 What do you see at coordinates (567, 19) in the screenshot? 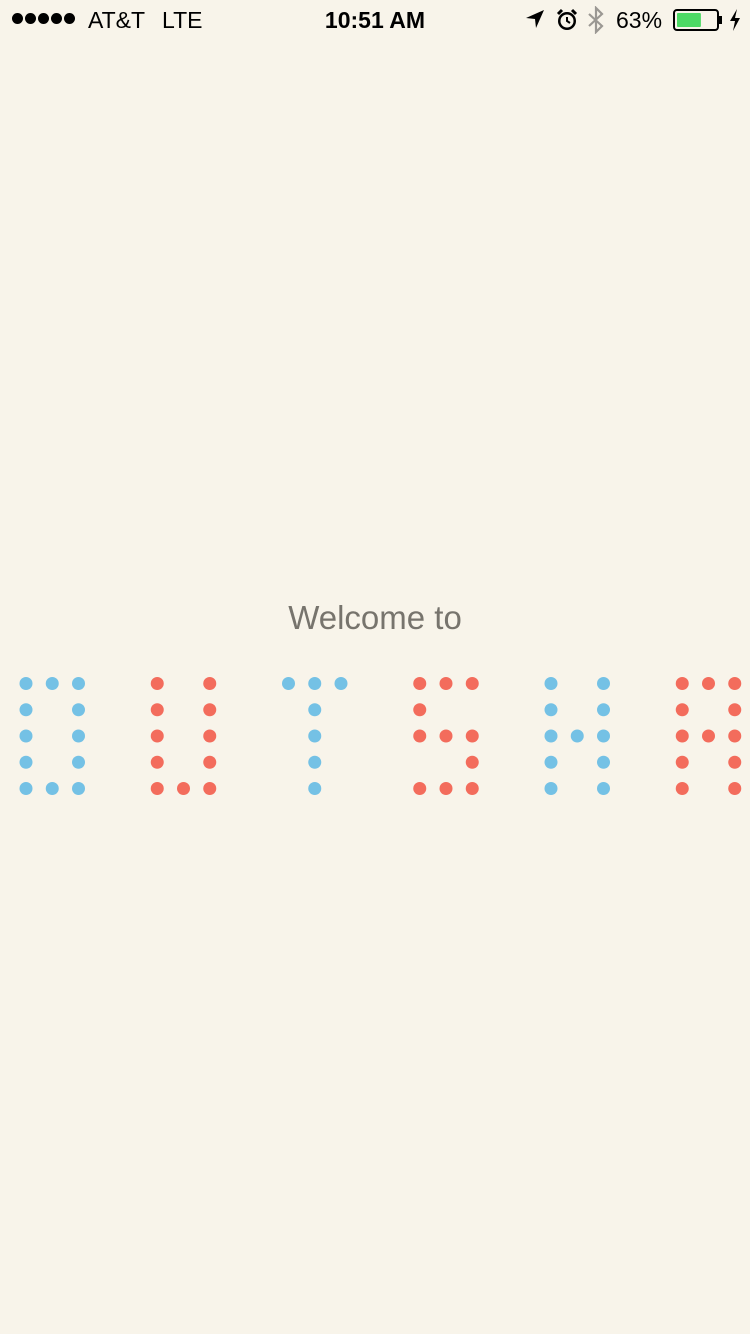
I see `alarm-clock-icon` at bounding box center [567, 19].